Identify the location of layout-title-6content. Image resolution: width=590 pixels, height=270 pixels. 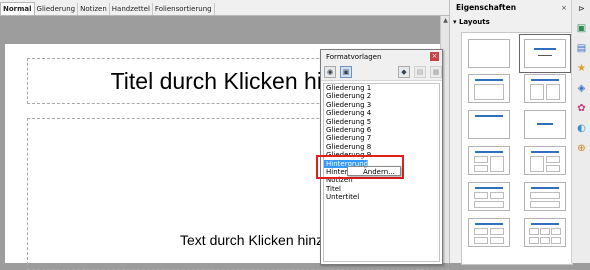
(545, 232).